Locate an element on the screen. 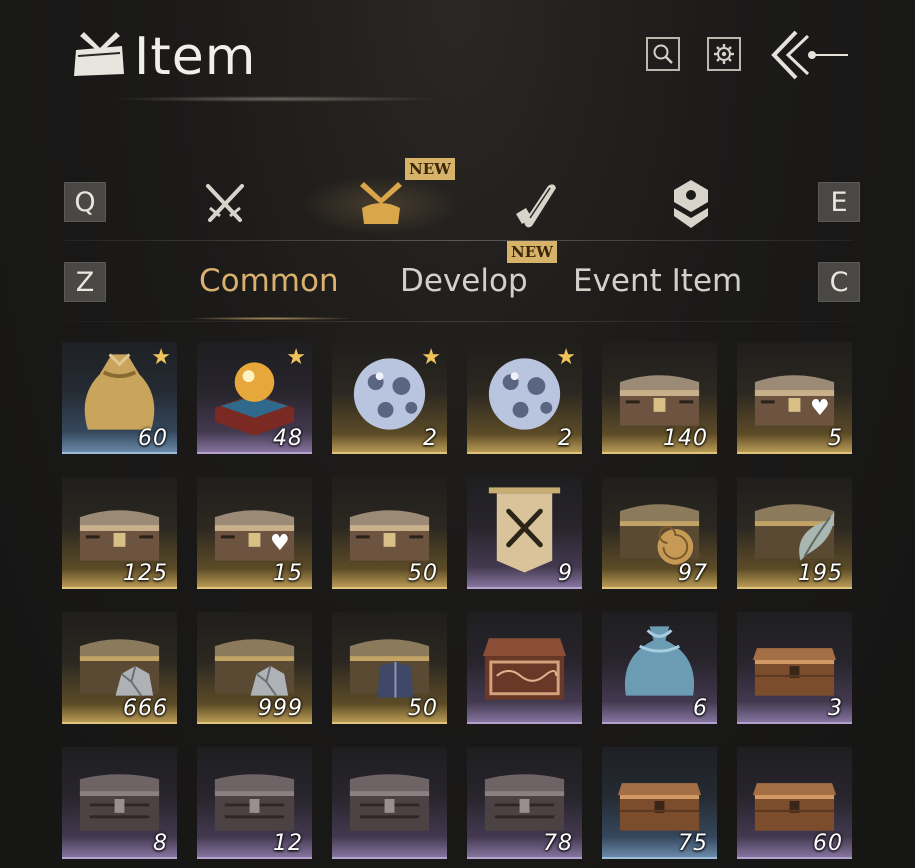 This screenshot has width=915, height=868. item-slot-leaf-chest: 195 is located at coordinates (794, 533).